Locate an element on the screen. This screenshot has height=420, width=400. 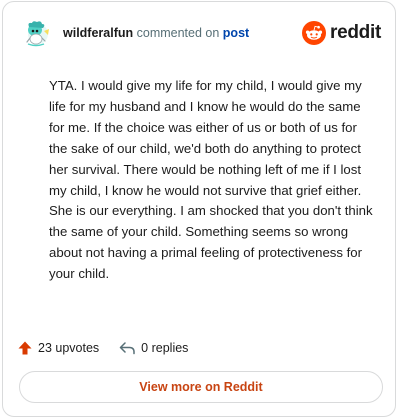
reddit-wordmark: reddit is located at coordinates (355, 32).